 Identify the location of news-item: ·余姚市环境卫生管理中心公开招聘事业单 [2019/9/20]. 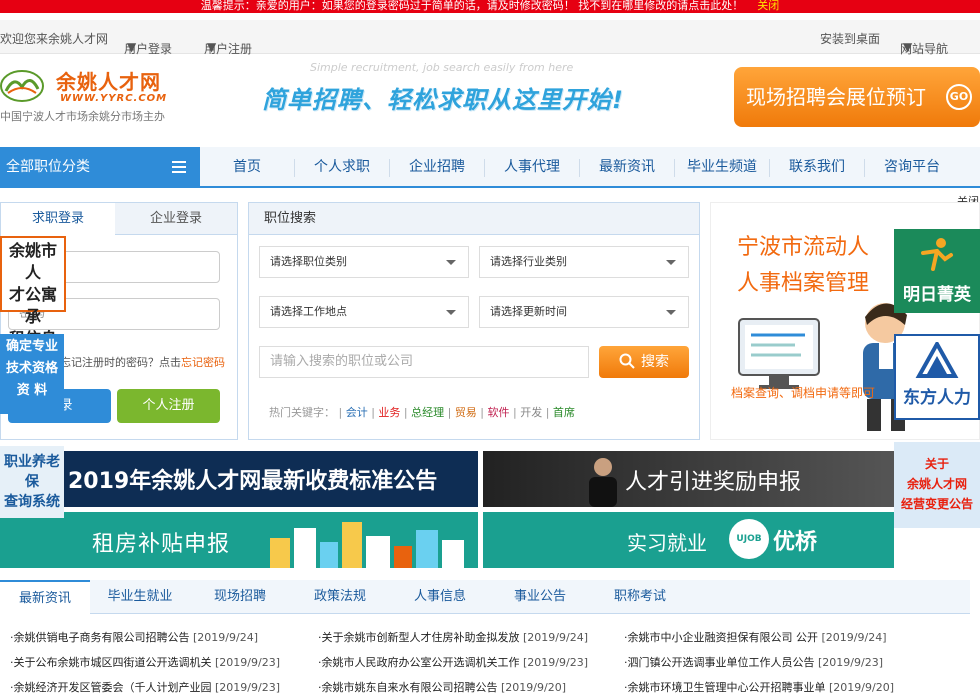
(759, 687).